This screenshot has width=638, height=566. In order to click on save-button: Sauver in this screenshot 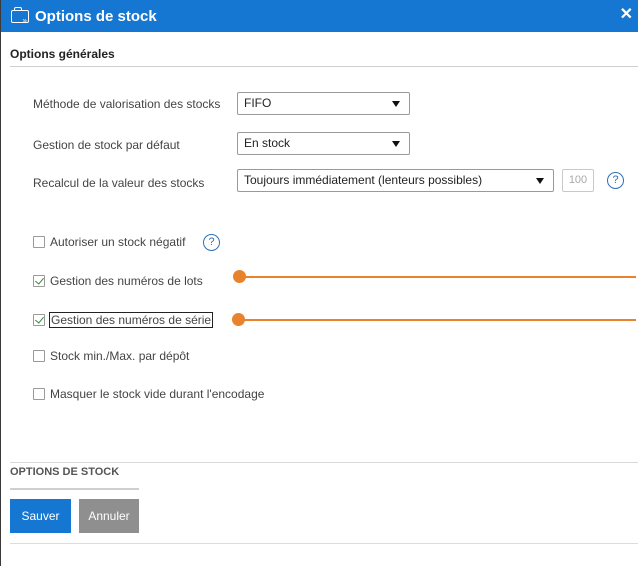, I will do `click(40, 516)`.